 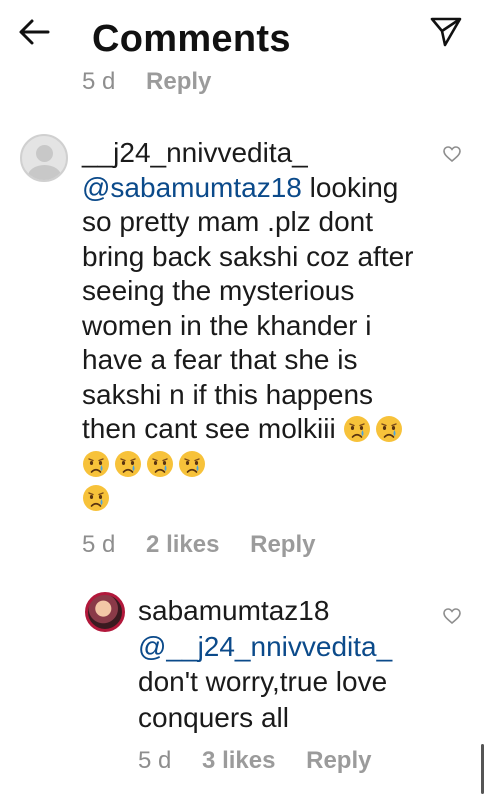 What do you see at coordinates (238, 760) in the screenshot?
I see `likes-count: 3 likes` at bounding box center [238, 760].